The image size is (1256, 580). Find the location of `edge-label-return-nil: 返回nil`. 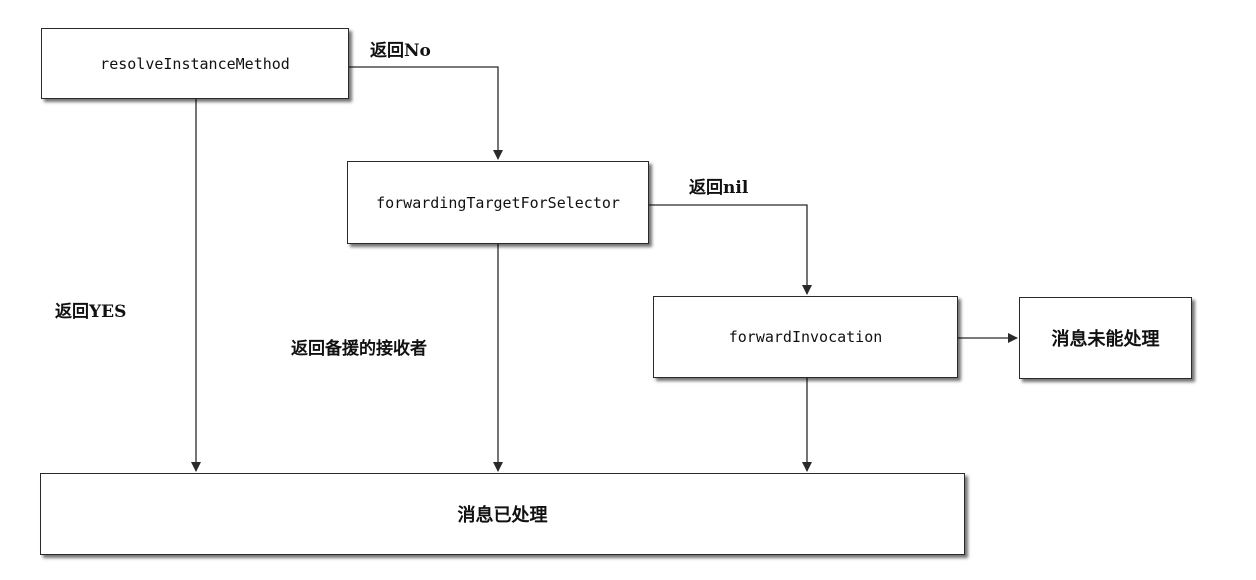

edge-label-return-nil: 返回nil is located at coordinates (719, 188).